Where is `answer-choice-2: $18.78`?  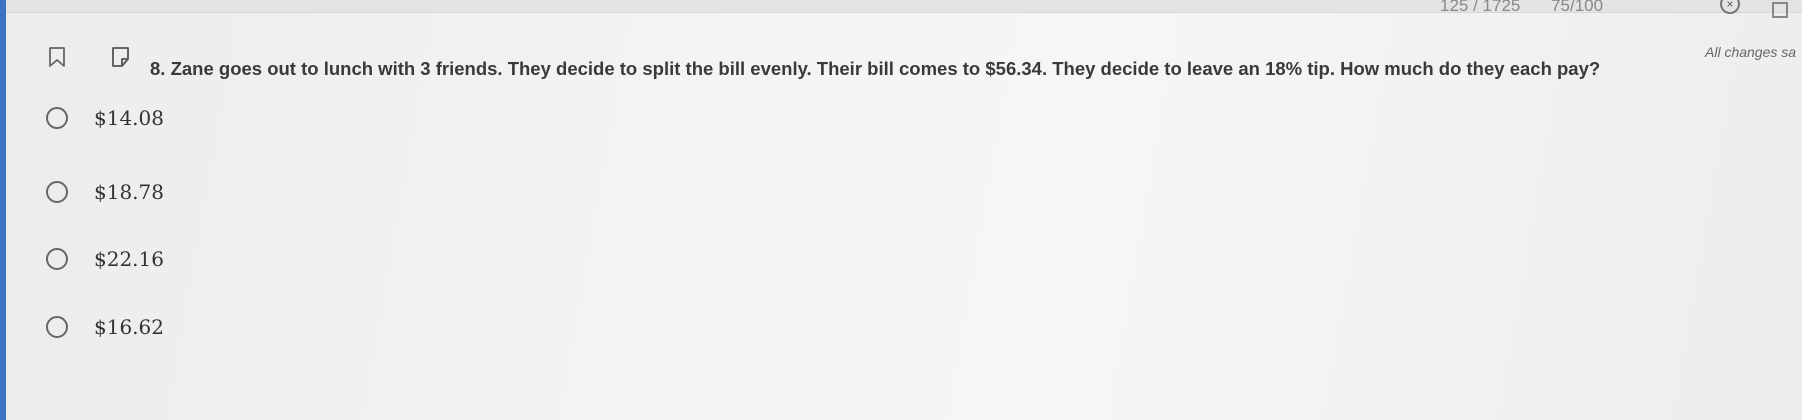
answer-choice-2: $18.78 is located at coordinates (105, 192).